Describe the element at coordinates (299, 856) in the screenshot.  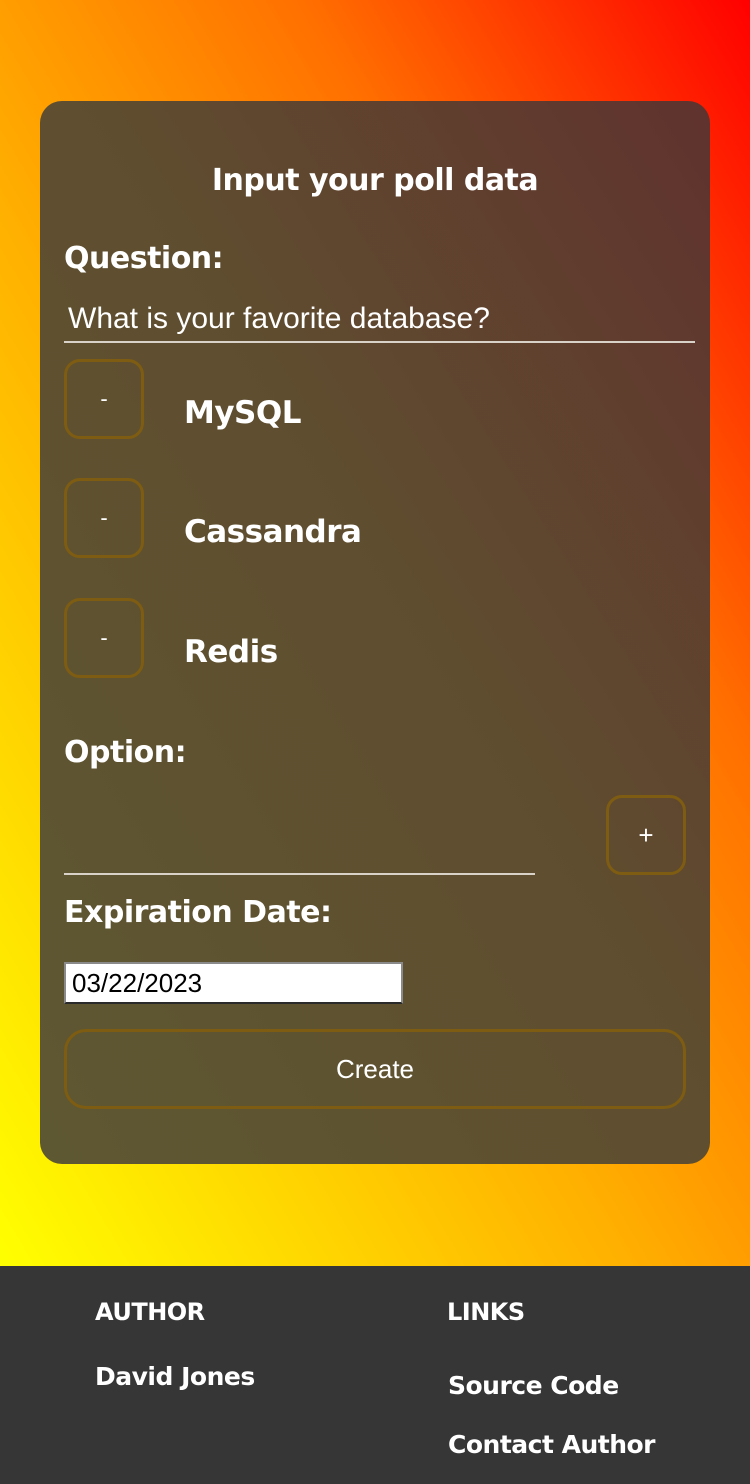
I see `option-input` at that location.